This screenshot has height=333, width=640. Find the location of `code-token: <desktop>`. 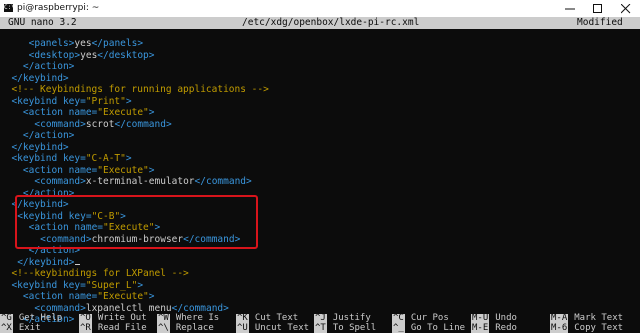

code-token: <desktop> is located at coordinates (54, 55).